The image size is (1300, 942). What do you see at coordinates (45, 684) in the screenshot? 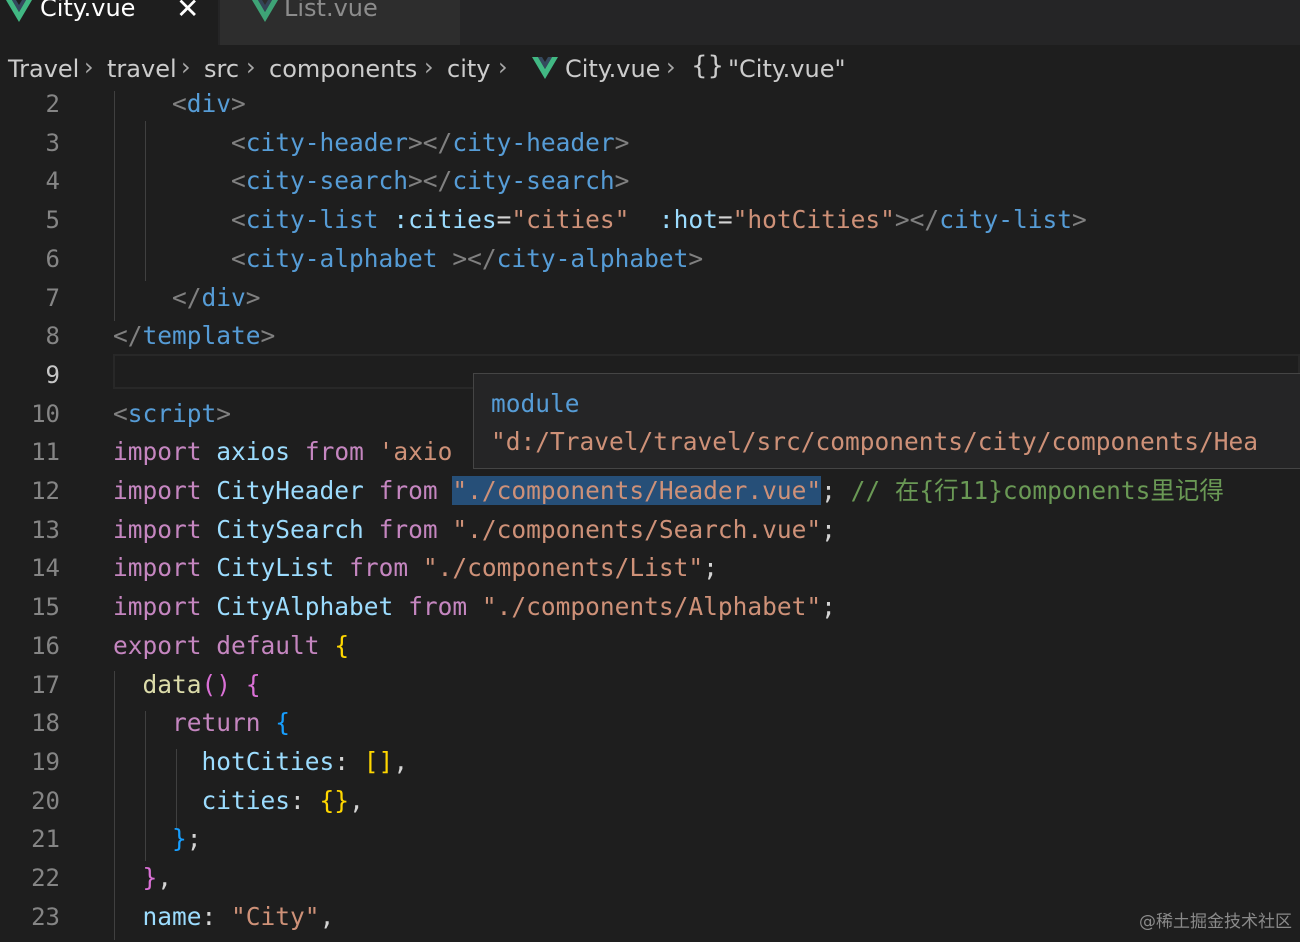
I see `line-number: 17` at bounding box center [45, 684].